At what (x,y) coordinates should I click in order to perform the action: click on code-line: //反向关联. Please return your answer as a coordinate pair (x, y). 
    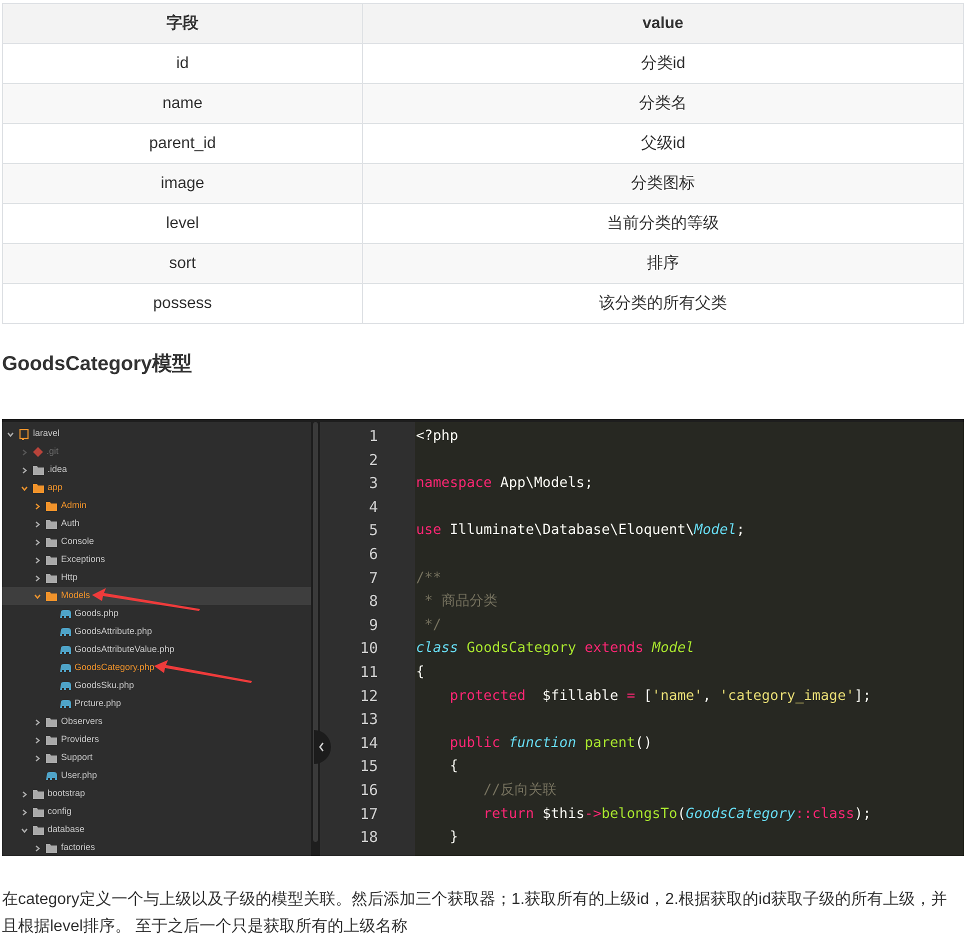
    Looking at the image, I should click on (520, 790).